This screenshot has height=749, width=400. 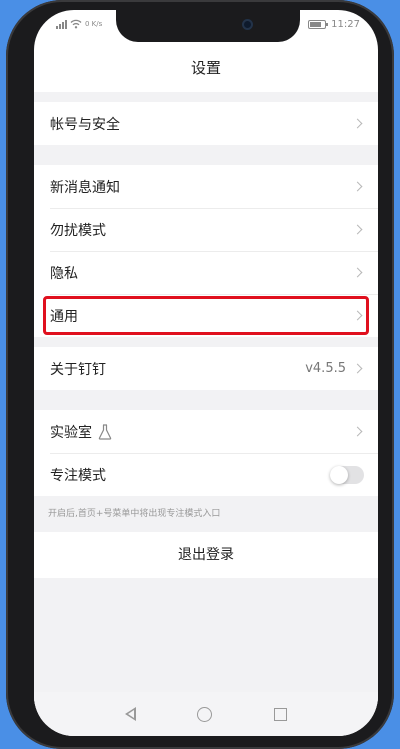 I want to click on logout-button: 退出登录, so click(x=206, y=555).